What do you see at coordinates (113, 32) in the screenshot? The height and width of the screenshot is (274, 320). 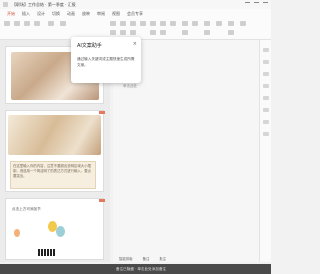 I see `font-size-icon` at bounding box center [113, 32].